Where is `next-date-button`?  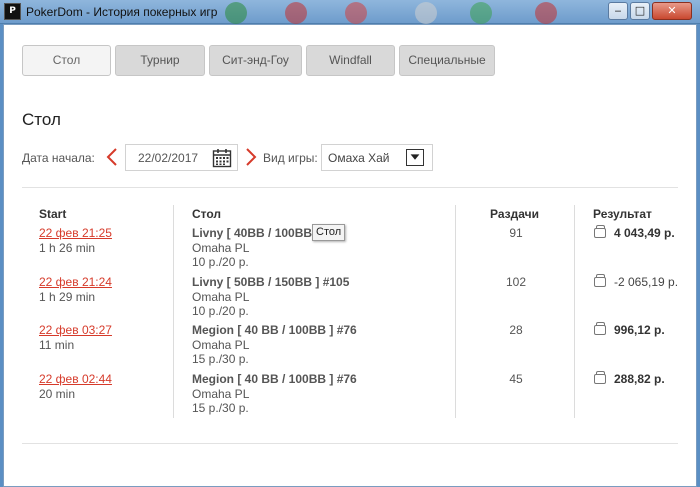 next-date-button is located at coordinates (251, 157).